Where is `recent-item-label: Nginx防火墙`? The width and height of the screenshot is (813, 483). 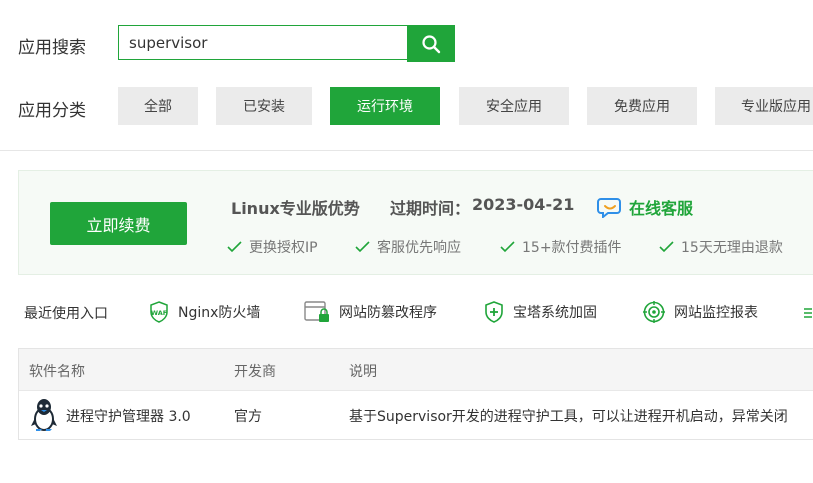 recent-item-label: Nginx防火墙 is located at coordinates (219, 313).